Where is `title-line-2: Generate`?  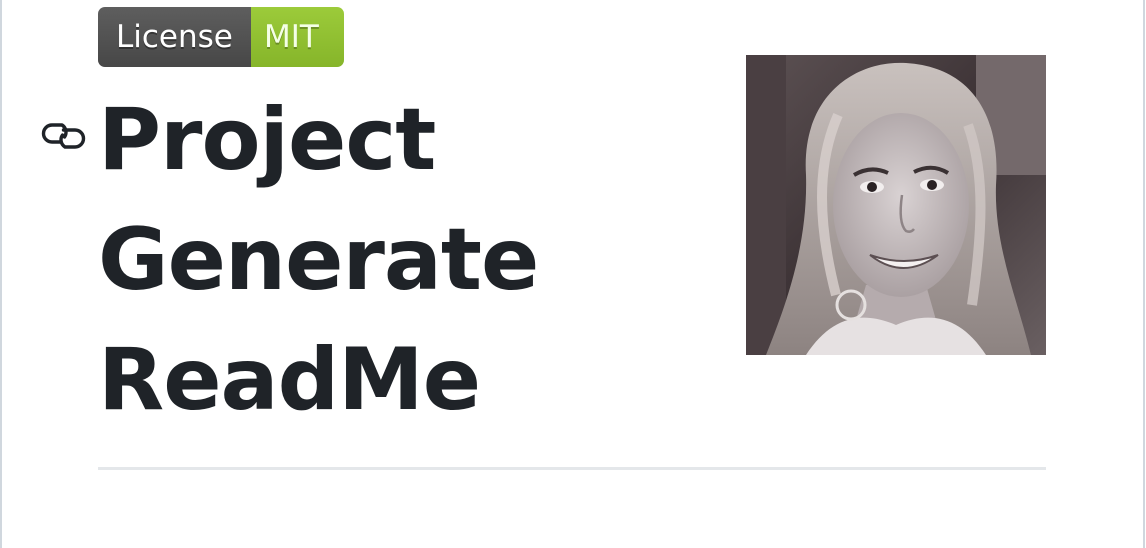
title-line-2: Generate is located at coordinates (318, 260).